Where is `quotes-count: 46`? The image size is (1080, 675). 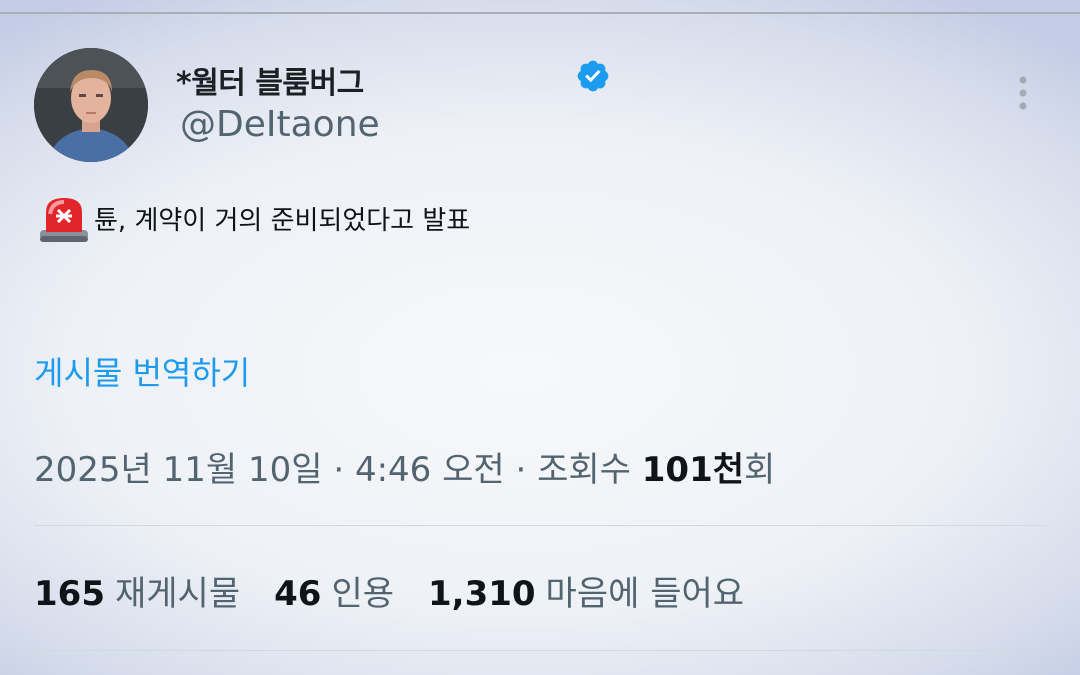
quotes-count: 46 is located at coordinates (298, 594).